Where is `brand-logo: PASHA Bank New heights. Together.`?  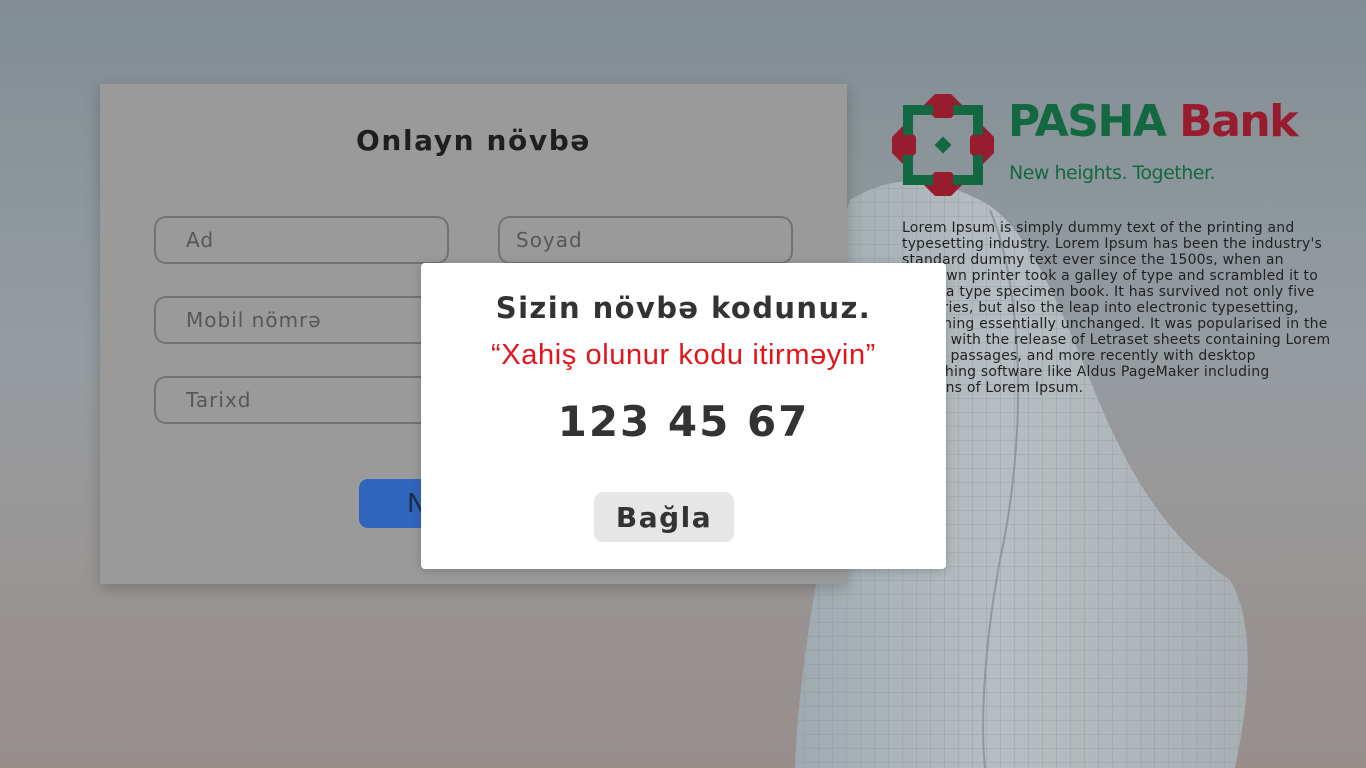 brand-logo: PASHA Bank New heights. Together. is located at coordinates (1115, 147).